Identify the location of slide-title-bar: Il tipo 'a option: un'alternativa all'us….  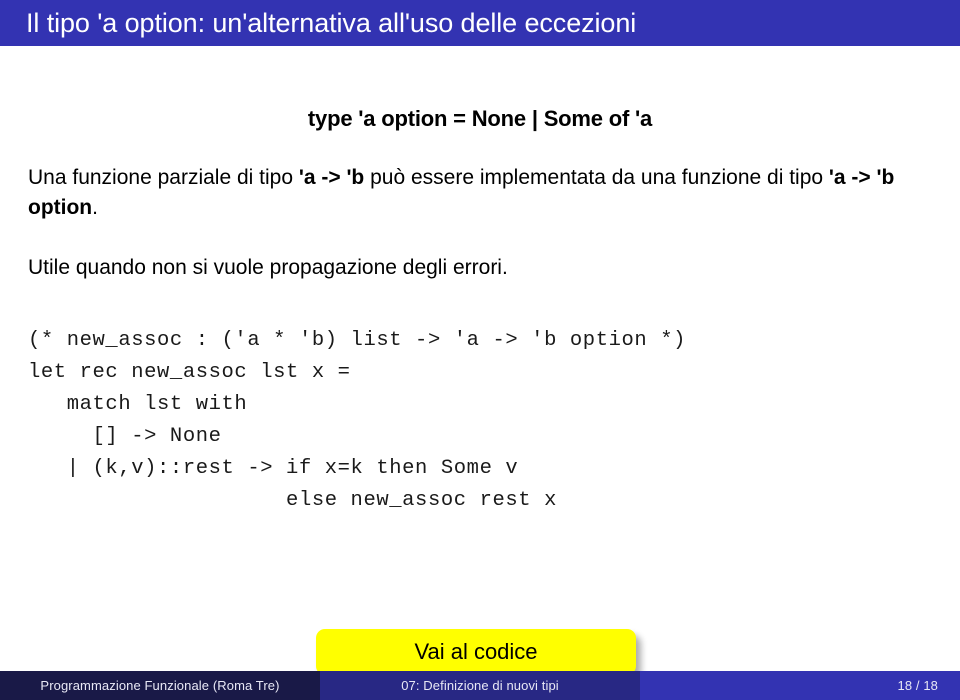
(480, 23).